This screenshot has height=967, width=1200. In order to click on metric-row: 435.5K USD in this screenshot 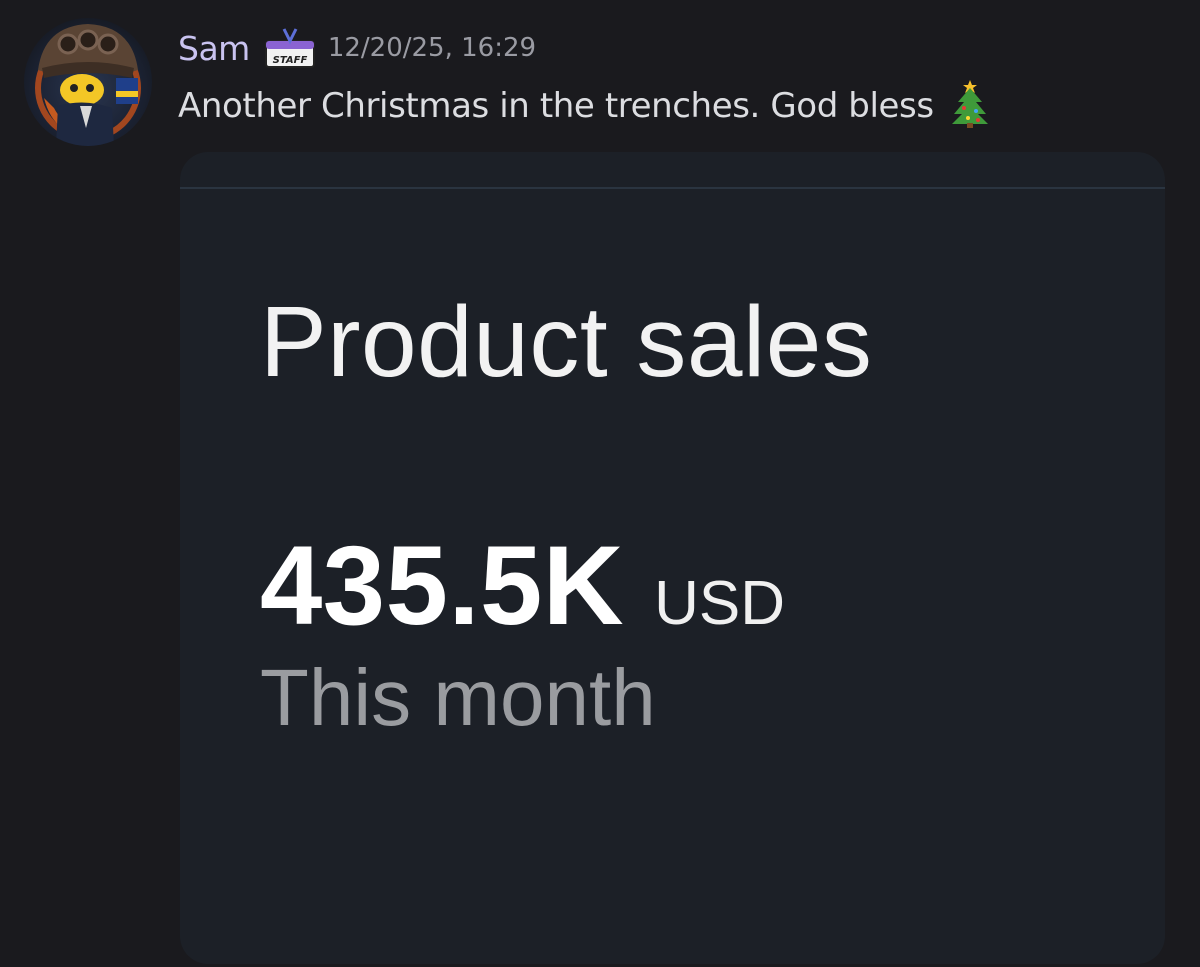, I will do `click(522, 586)`.